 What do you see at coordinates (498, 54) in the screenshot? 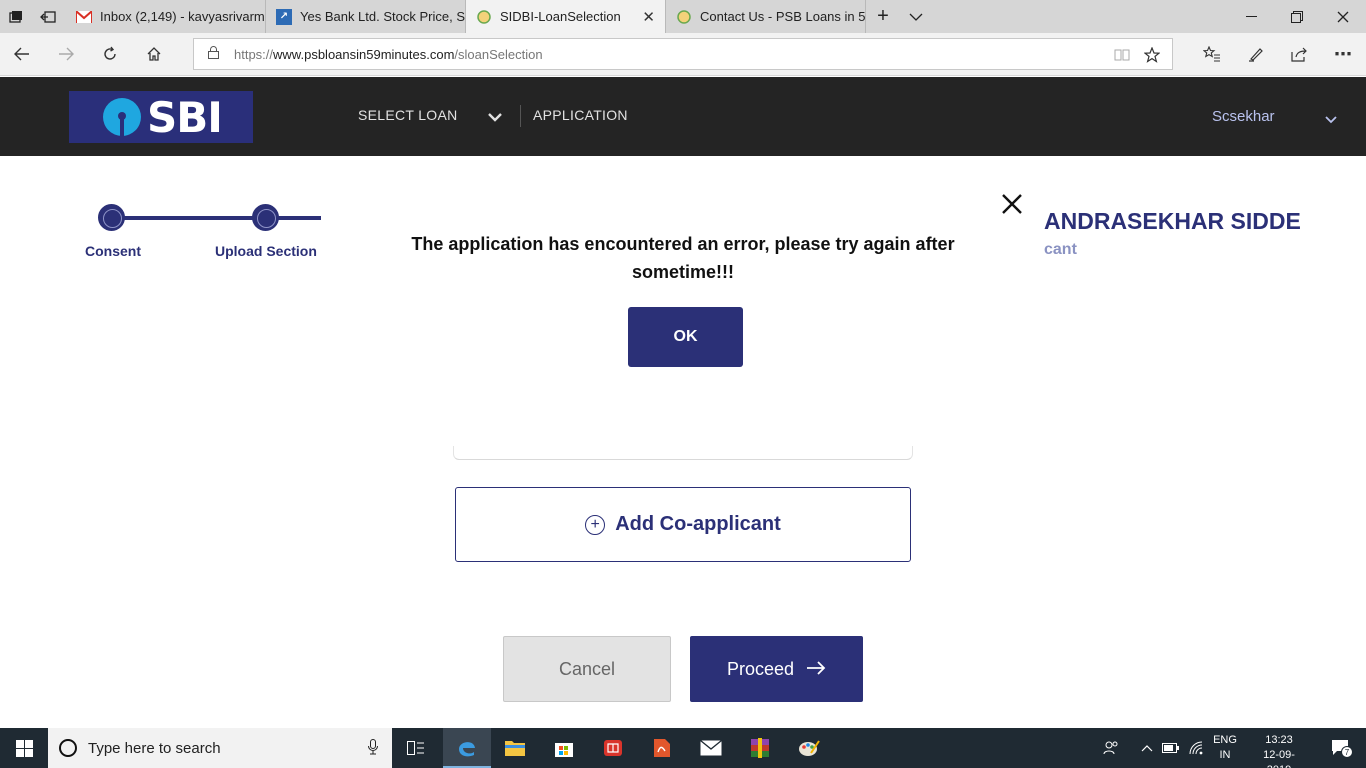
I see `url-path: /sloanSelection` at bounding box center [498, 54].